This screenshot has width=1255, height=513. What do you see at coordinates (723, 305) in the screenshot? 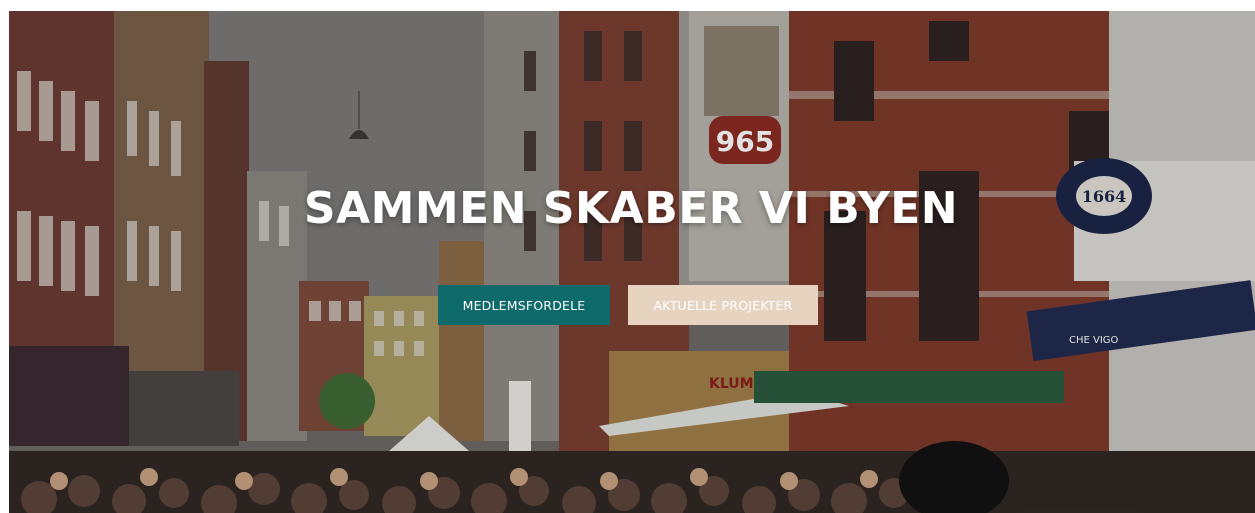
I see `aktuelle-projekter-button: AKTUELLE PROJEKTER` at bounding box center [723, 305].